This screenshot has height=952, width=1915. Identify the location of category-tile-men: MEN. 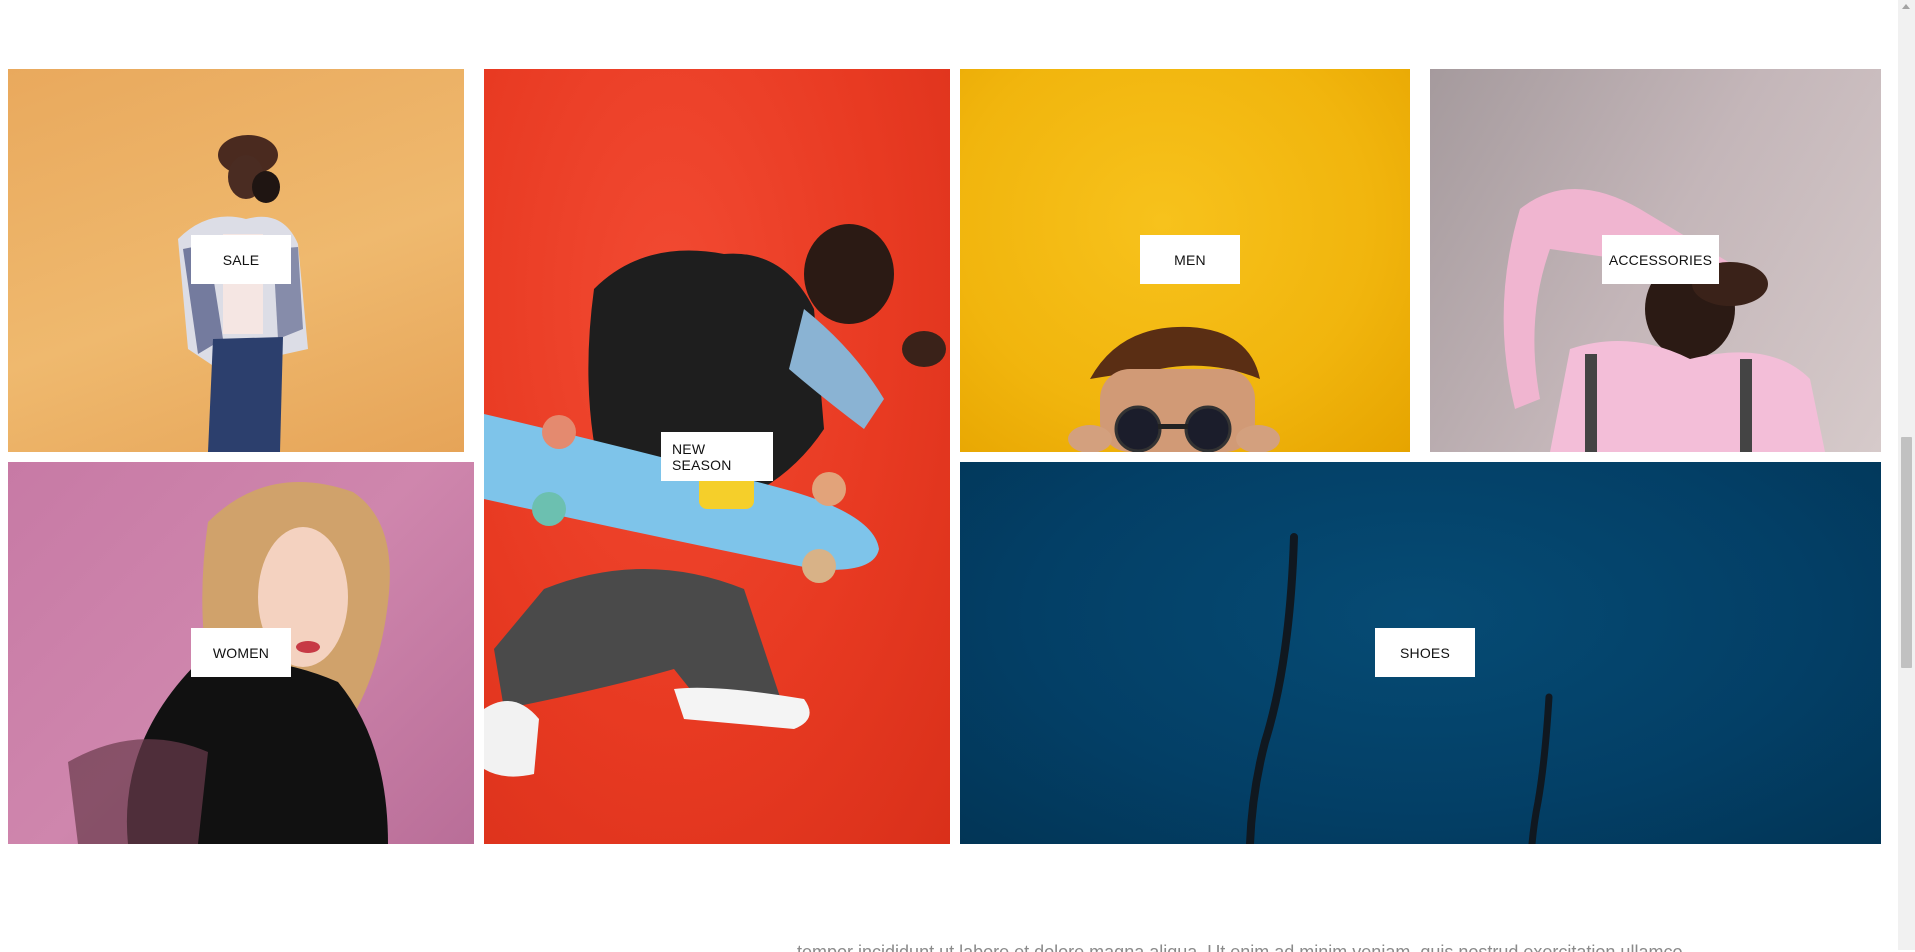
(1185, 260).